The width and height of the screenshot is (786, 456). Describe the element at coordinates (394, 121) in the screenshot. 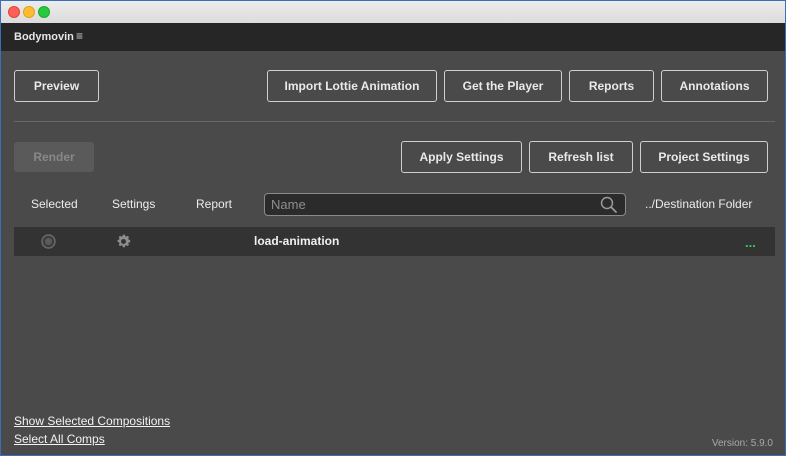

I see `toolbar-divider` at that location.